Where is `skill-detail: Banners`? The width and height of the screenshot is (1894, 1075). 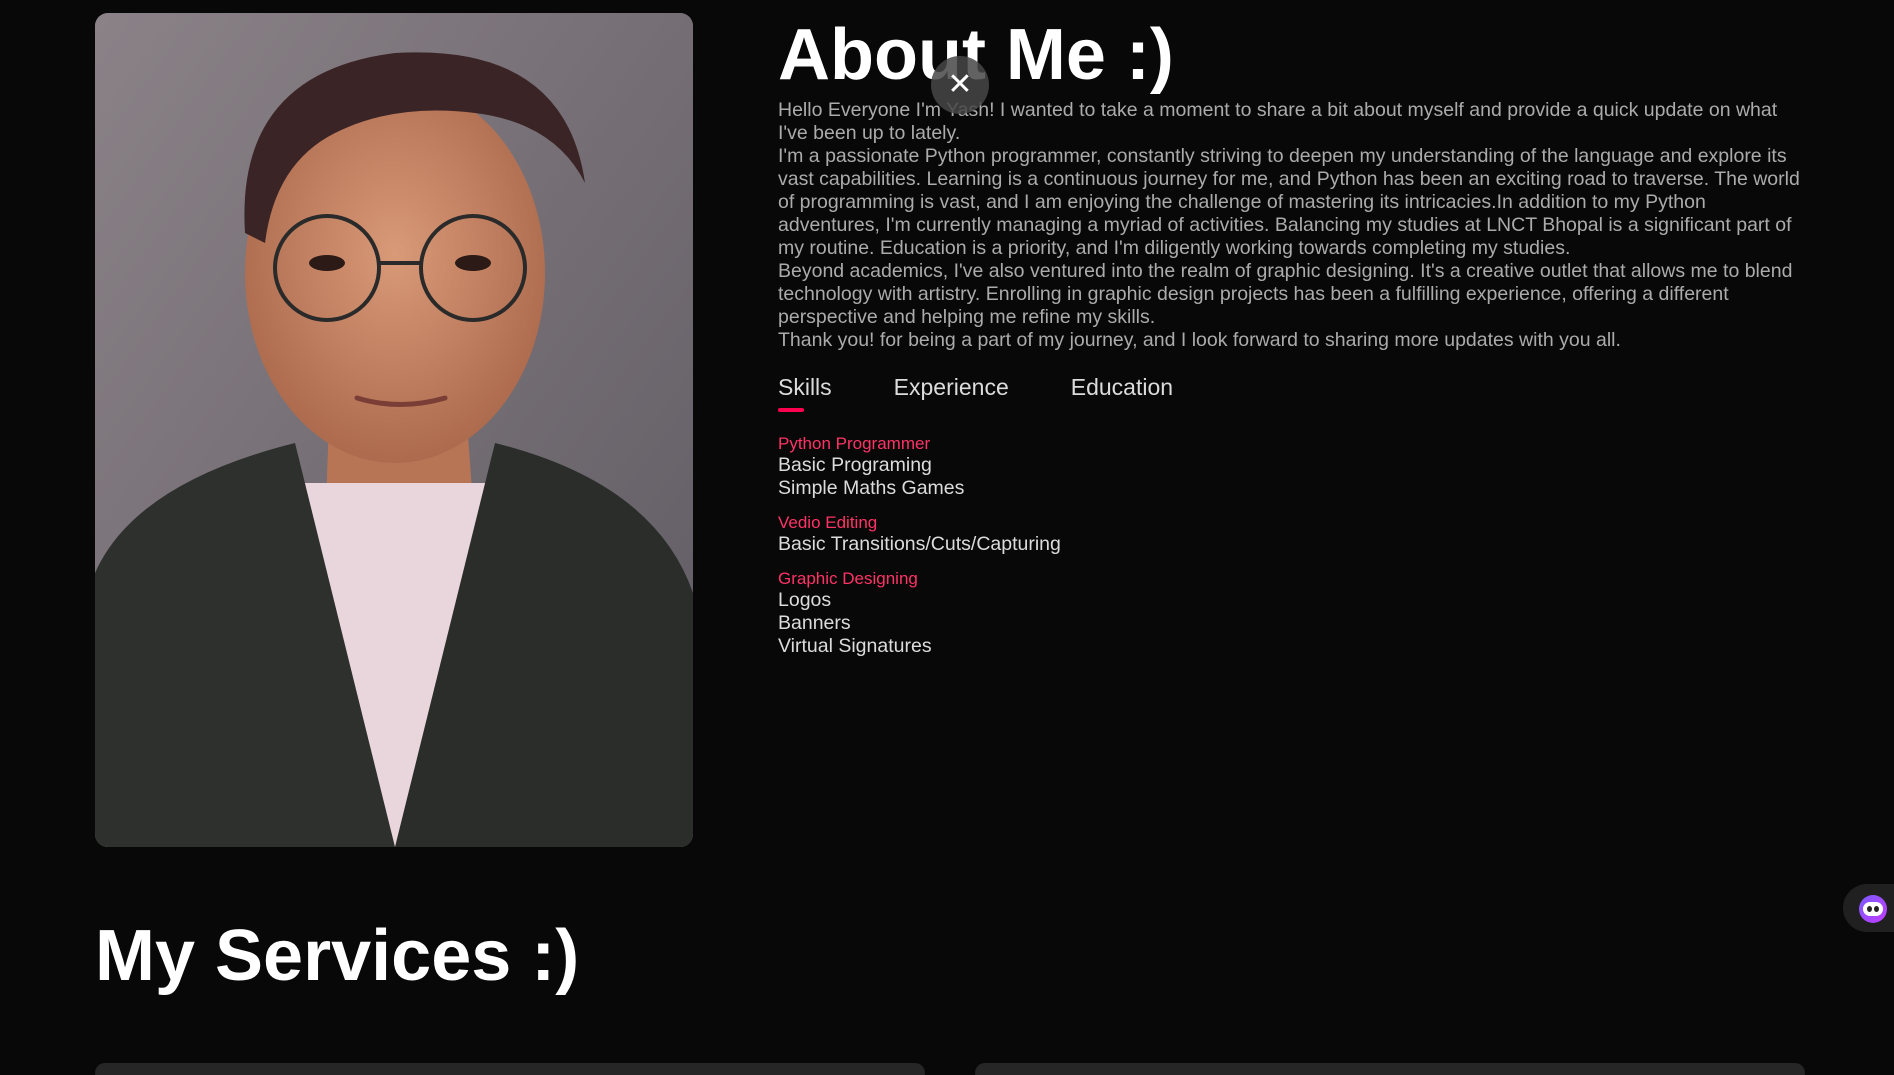 skill-detail: Banners is located at coordinates (814, 623).